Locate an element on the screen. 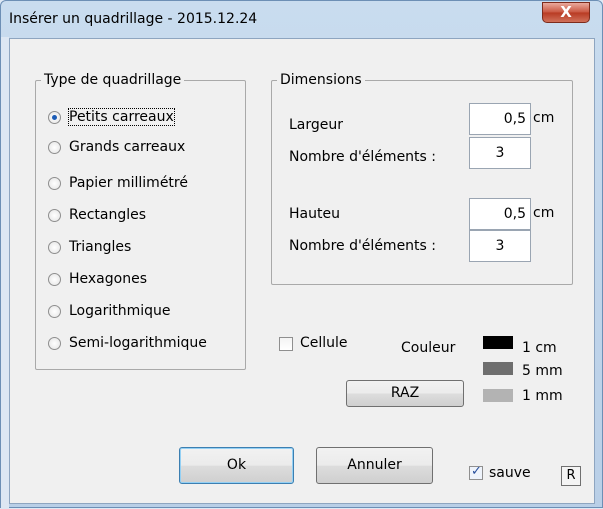 The image size is (603, 509). window-title: Insérer un quadrillage - 2015.12.24 is located at coordinates (133, 19).